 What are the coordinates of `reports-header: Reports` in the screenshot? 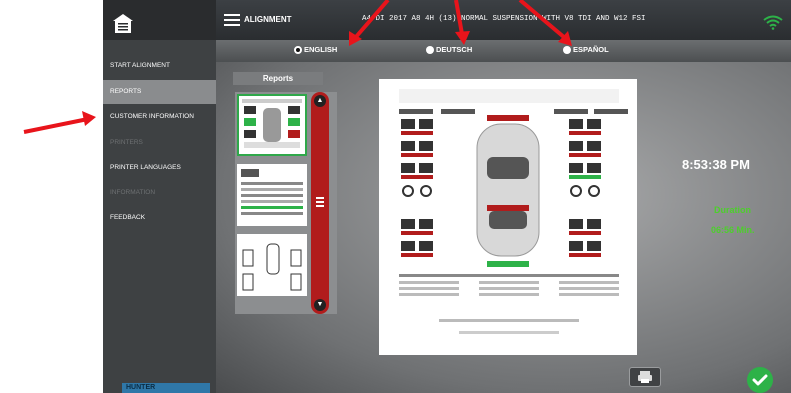 It's located at (278, 78).